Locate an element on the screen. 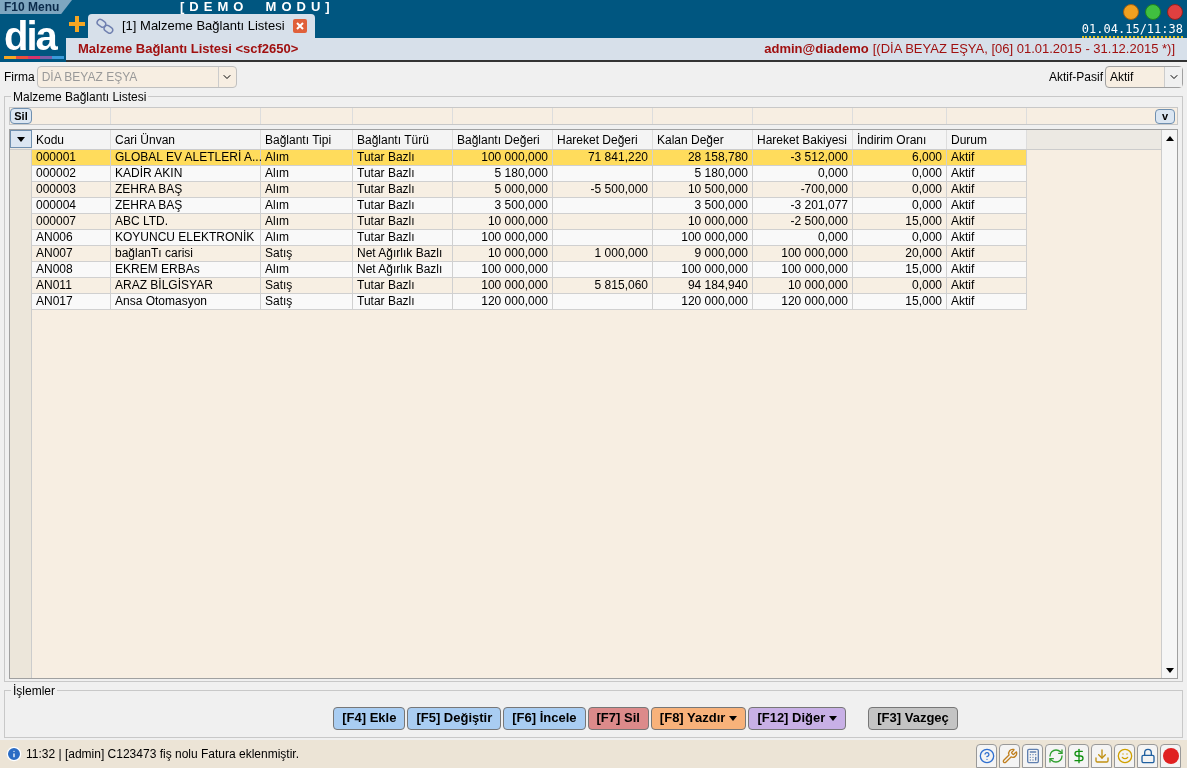 The image size is (1187, 768). dia-logo: dia is located at coordinates (34, 38).